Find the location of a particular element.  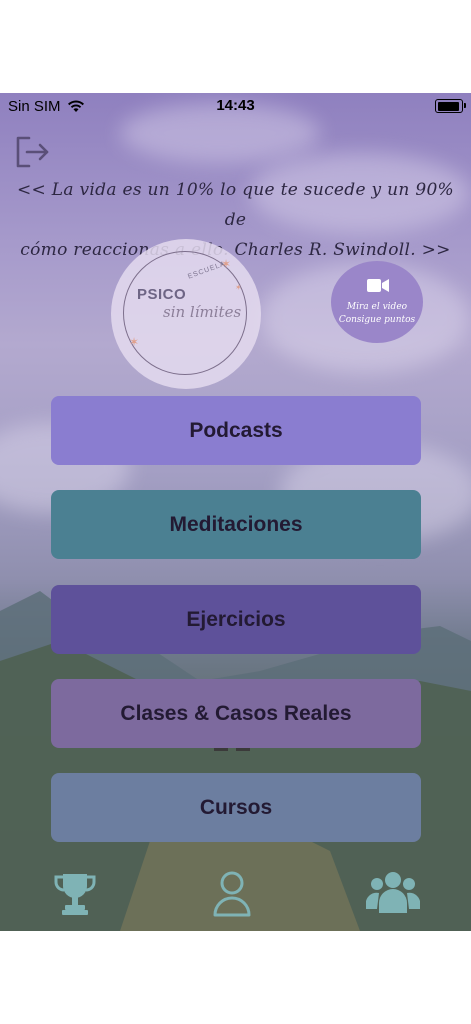

cursos-button: Cursos is located at coordinates (236, 807).